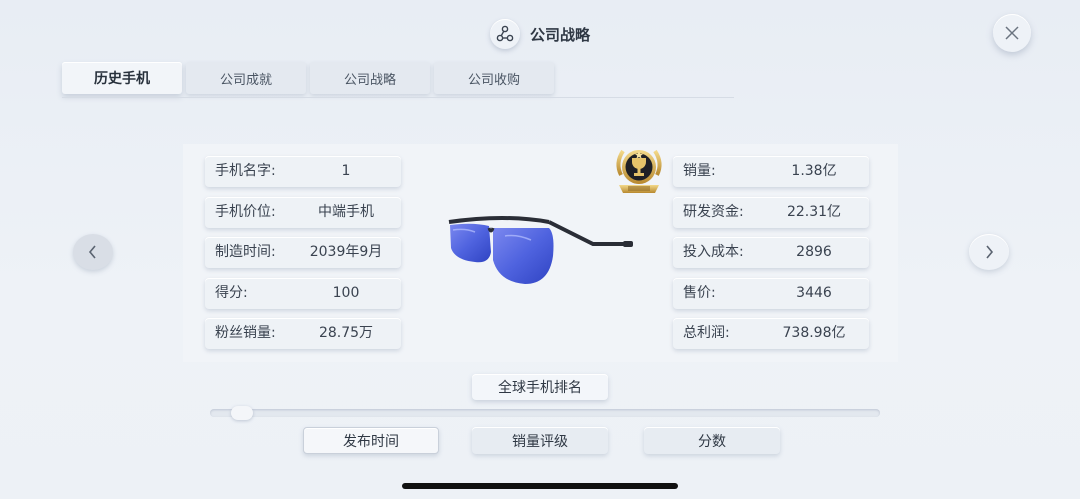  What do you see at coordinates (713, 252) in the screenshot?
I see `field-label: 投入成本:` at bounding box center [713, 252].